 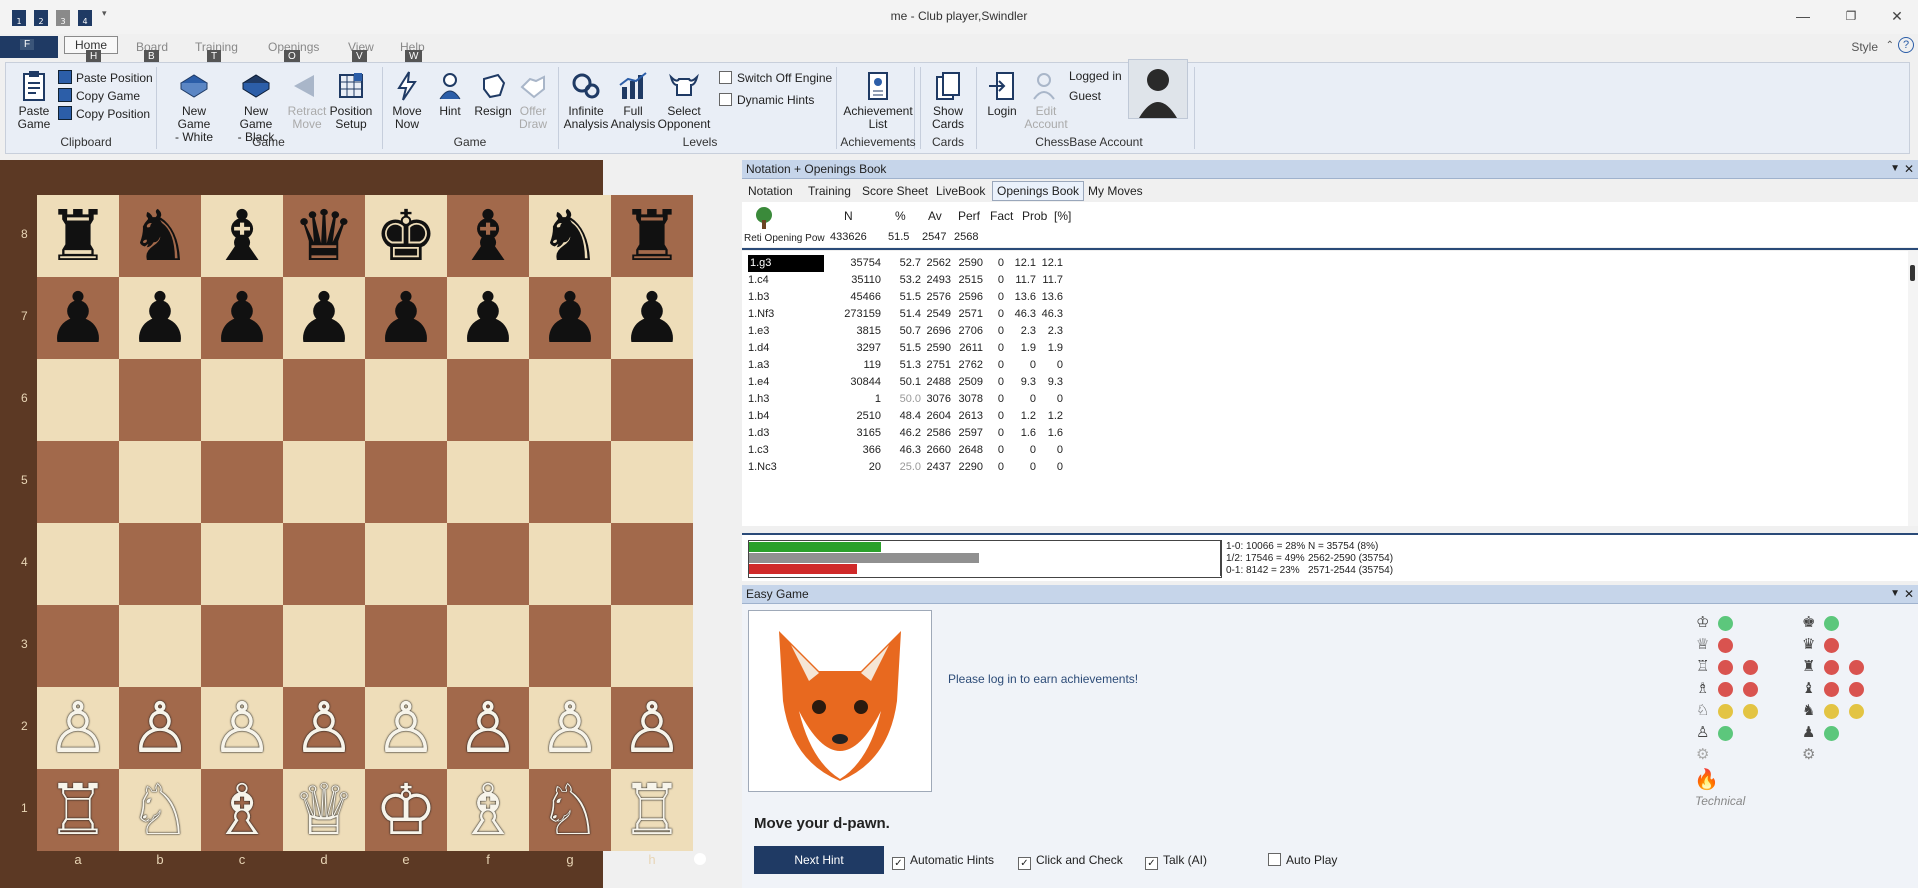 What do you see at coordinates (351, 100) in the screenshot?
I see `position-setup-button: Position Setup` at bounding box center [351, 100].